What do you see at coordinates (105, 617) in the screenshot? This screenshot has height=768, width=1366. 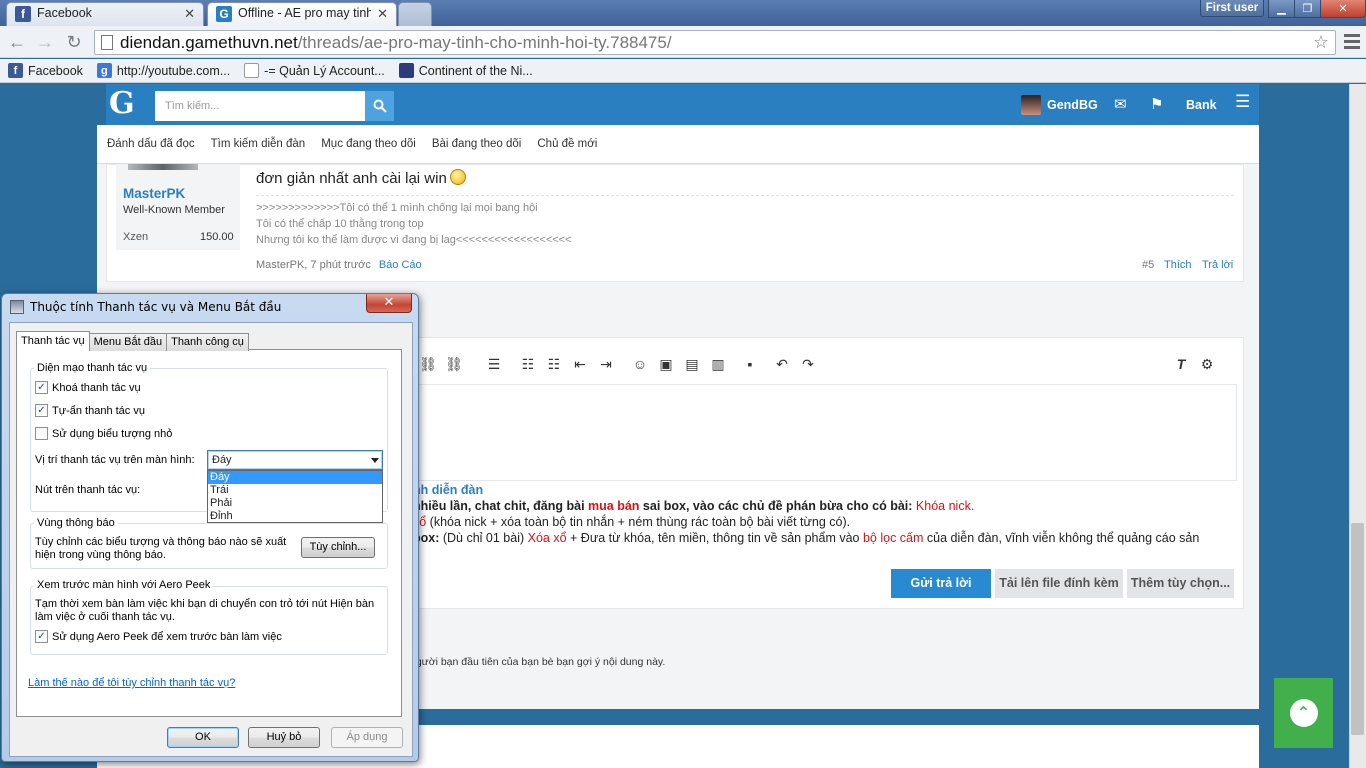 I see `peek-description: làm việc ở cuối thanh tác vụ.` at bounding box center [105, 617].